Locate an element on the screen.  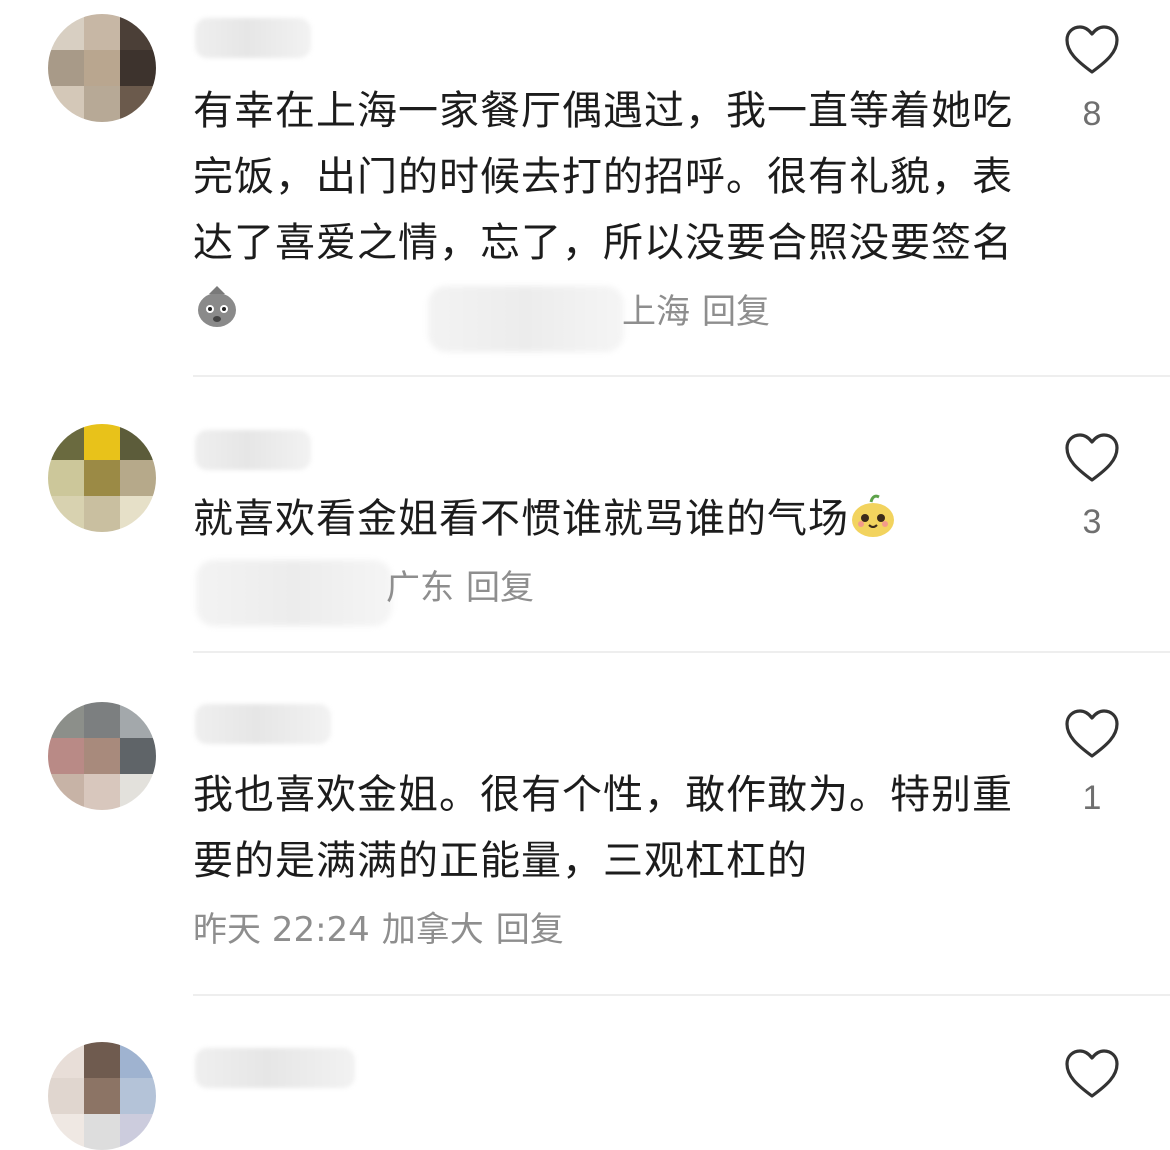
like-button: 1 is located at coordinates (1092, 763).